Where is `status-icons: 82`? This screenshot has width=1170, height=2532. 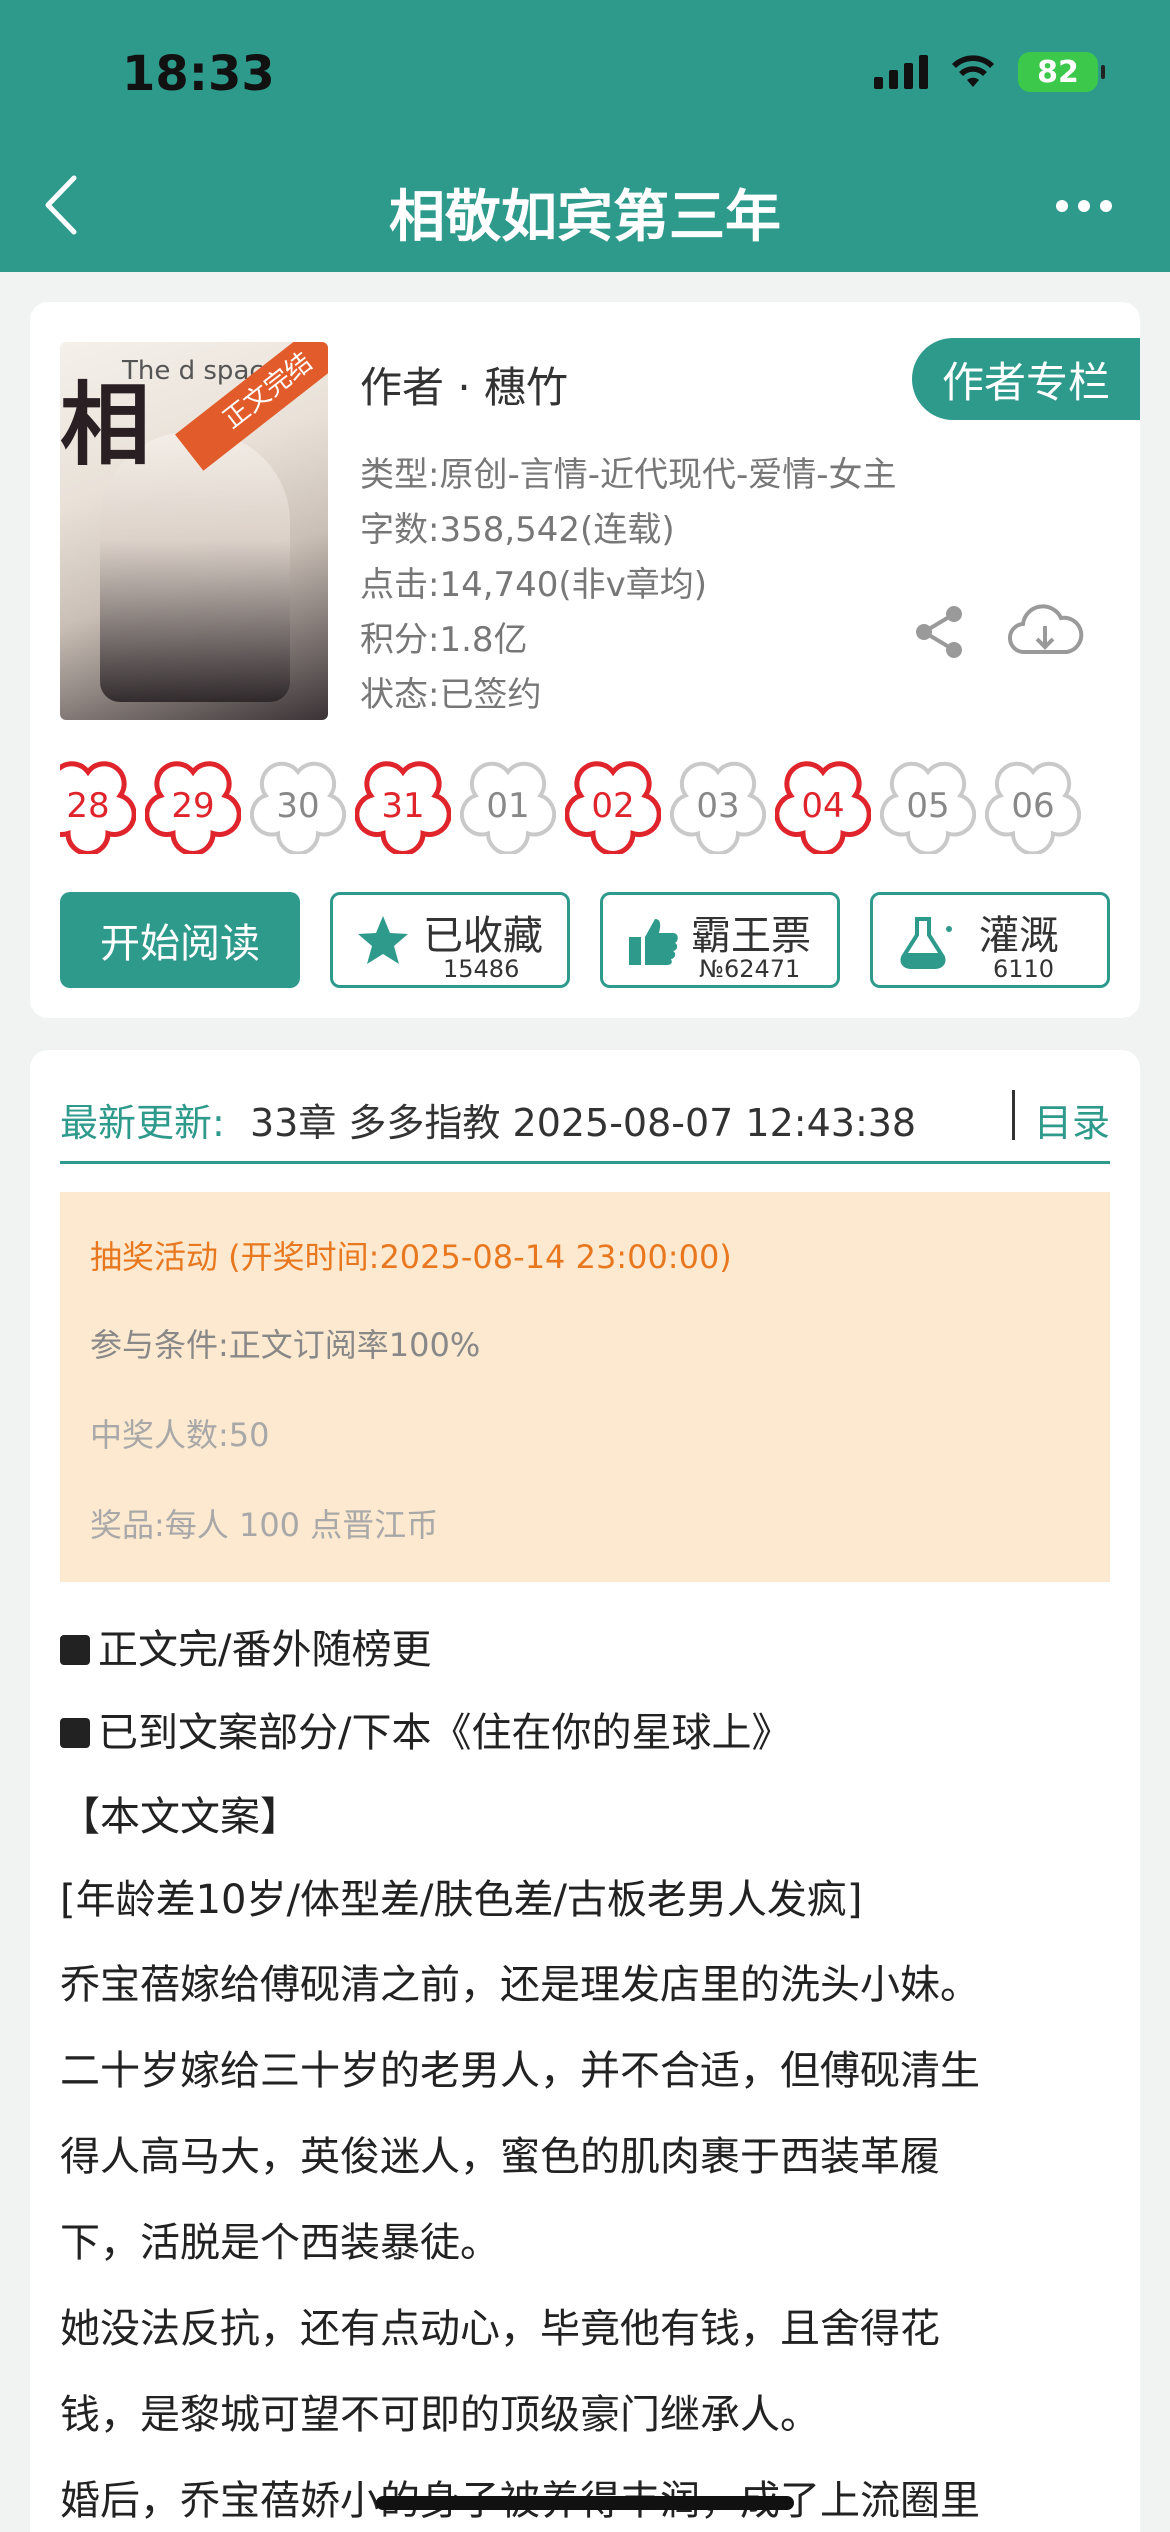 status-icons: 82 is located at coordinates (989, 72).